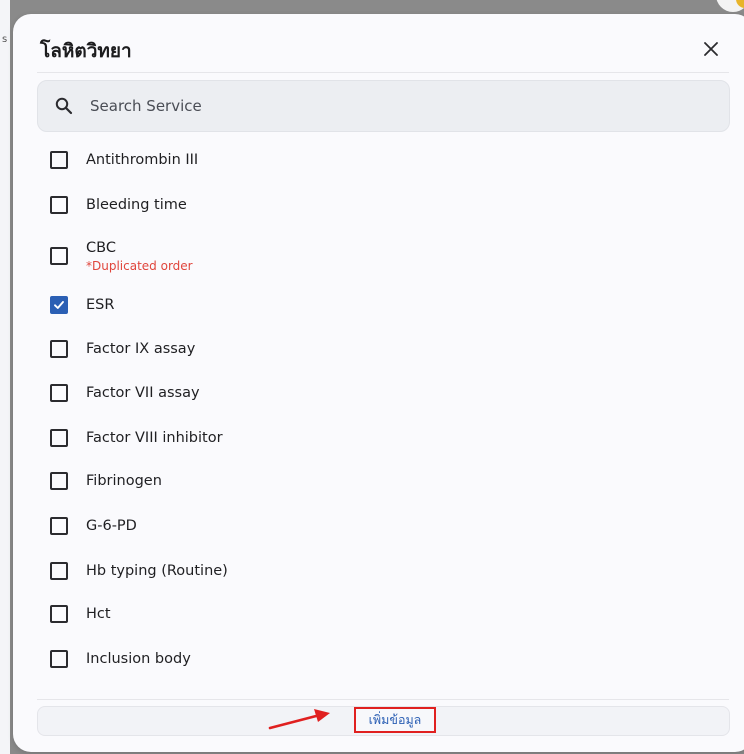  What do you see at coordinates (142, 160) in the screenshot?
I see `service-label: Antithrombin III` at bounding box center [142, 160].